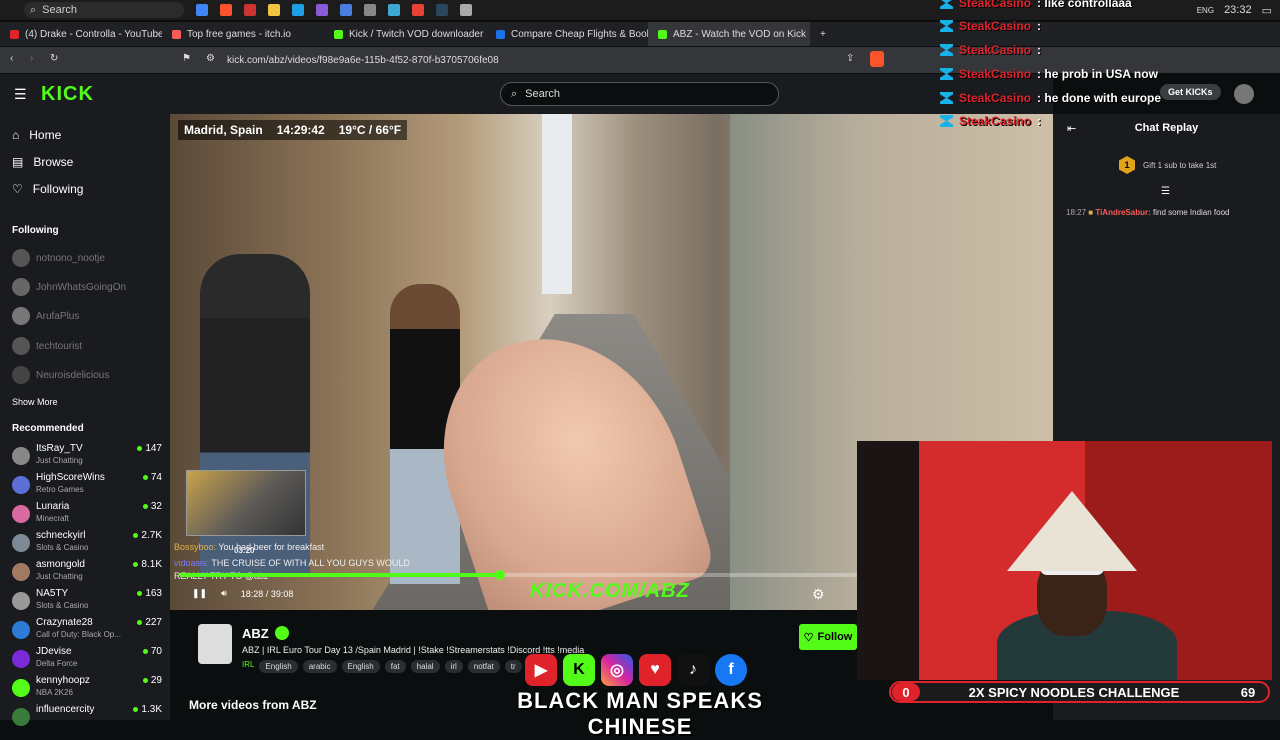 The height and width of the screenshot is (740, 1280). What do you see at coordinates (242, 593) in the screenshot?
I see `player-controls: ❚❚ 🔊︎ 18:28 / 39:08` at bounding box center [242, 593].